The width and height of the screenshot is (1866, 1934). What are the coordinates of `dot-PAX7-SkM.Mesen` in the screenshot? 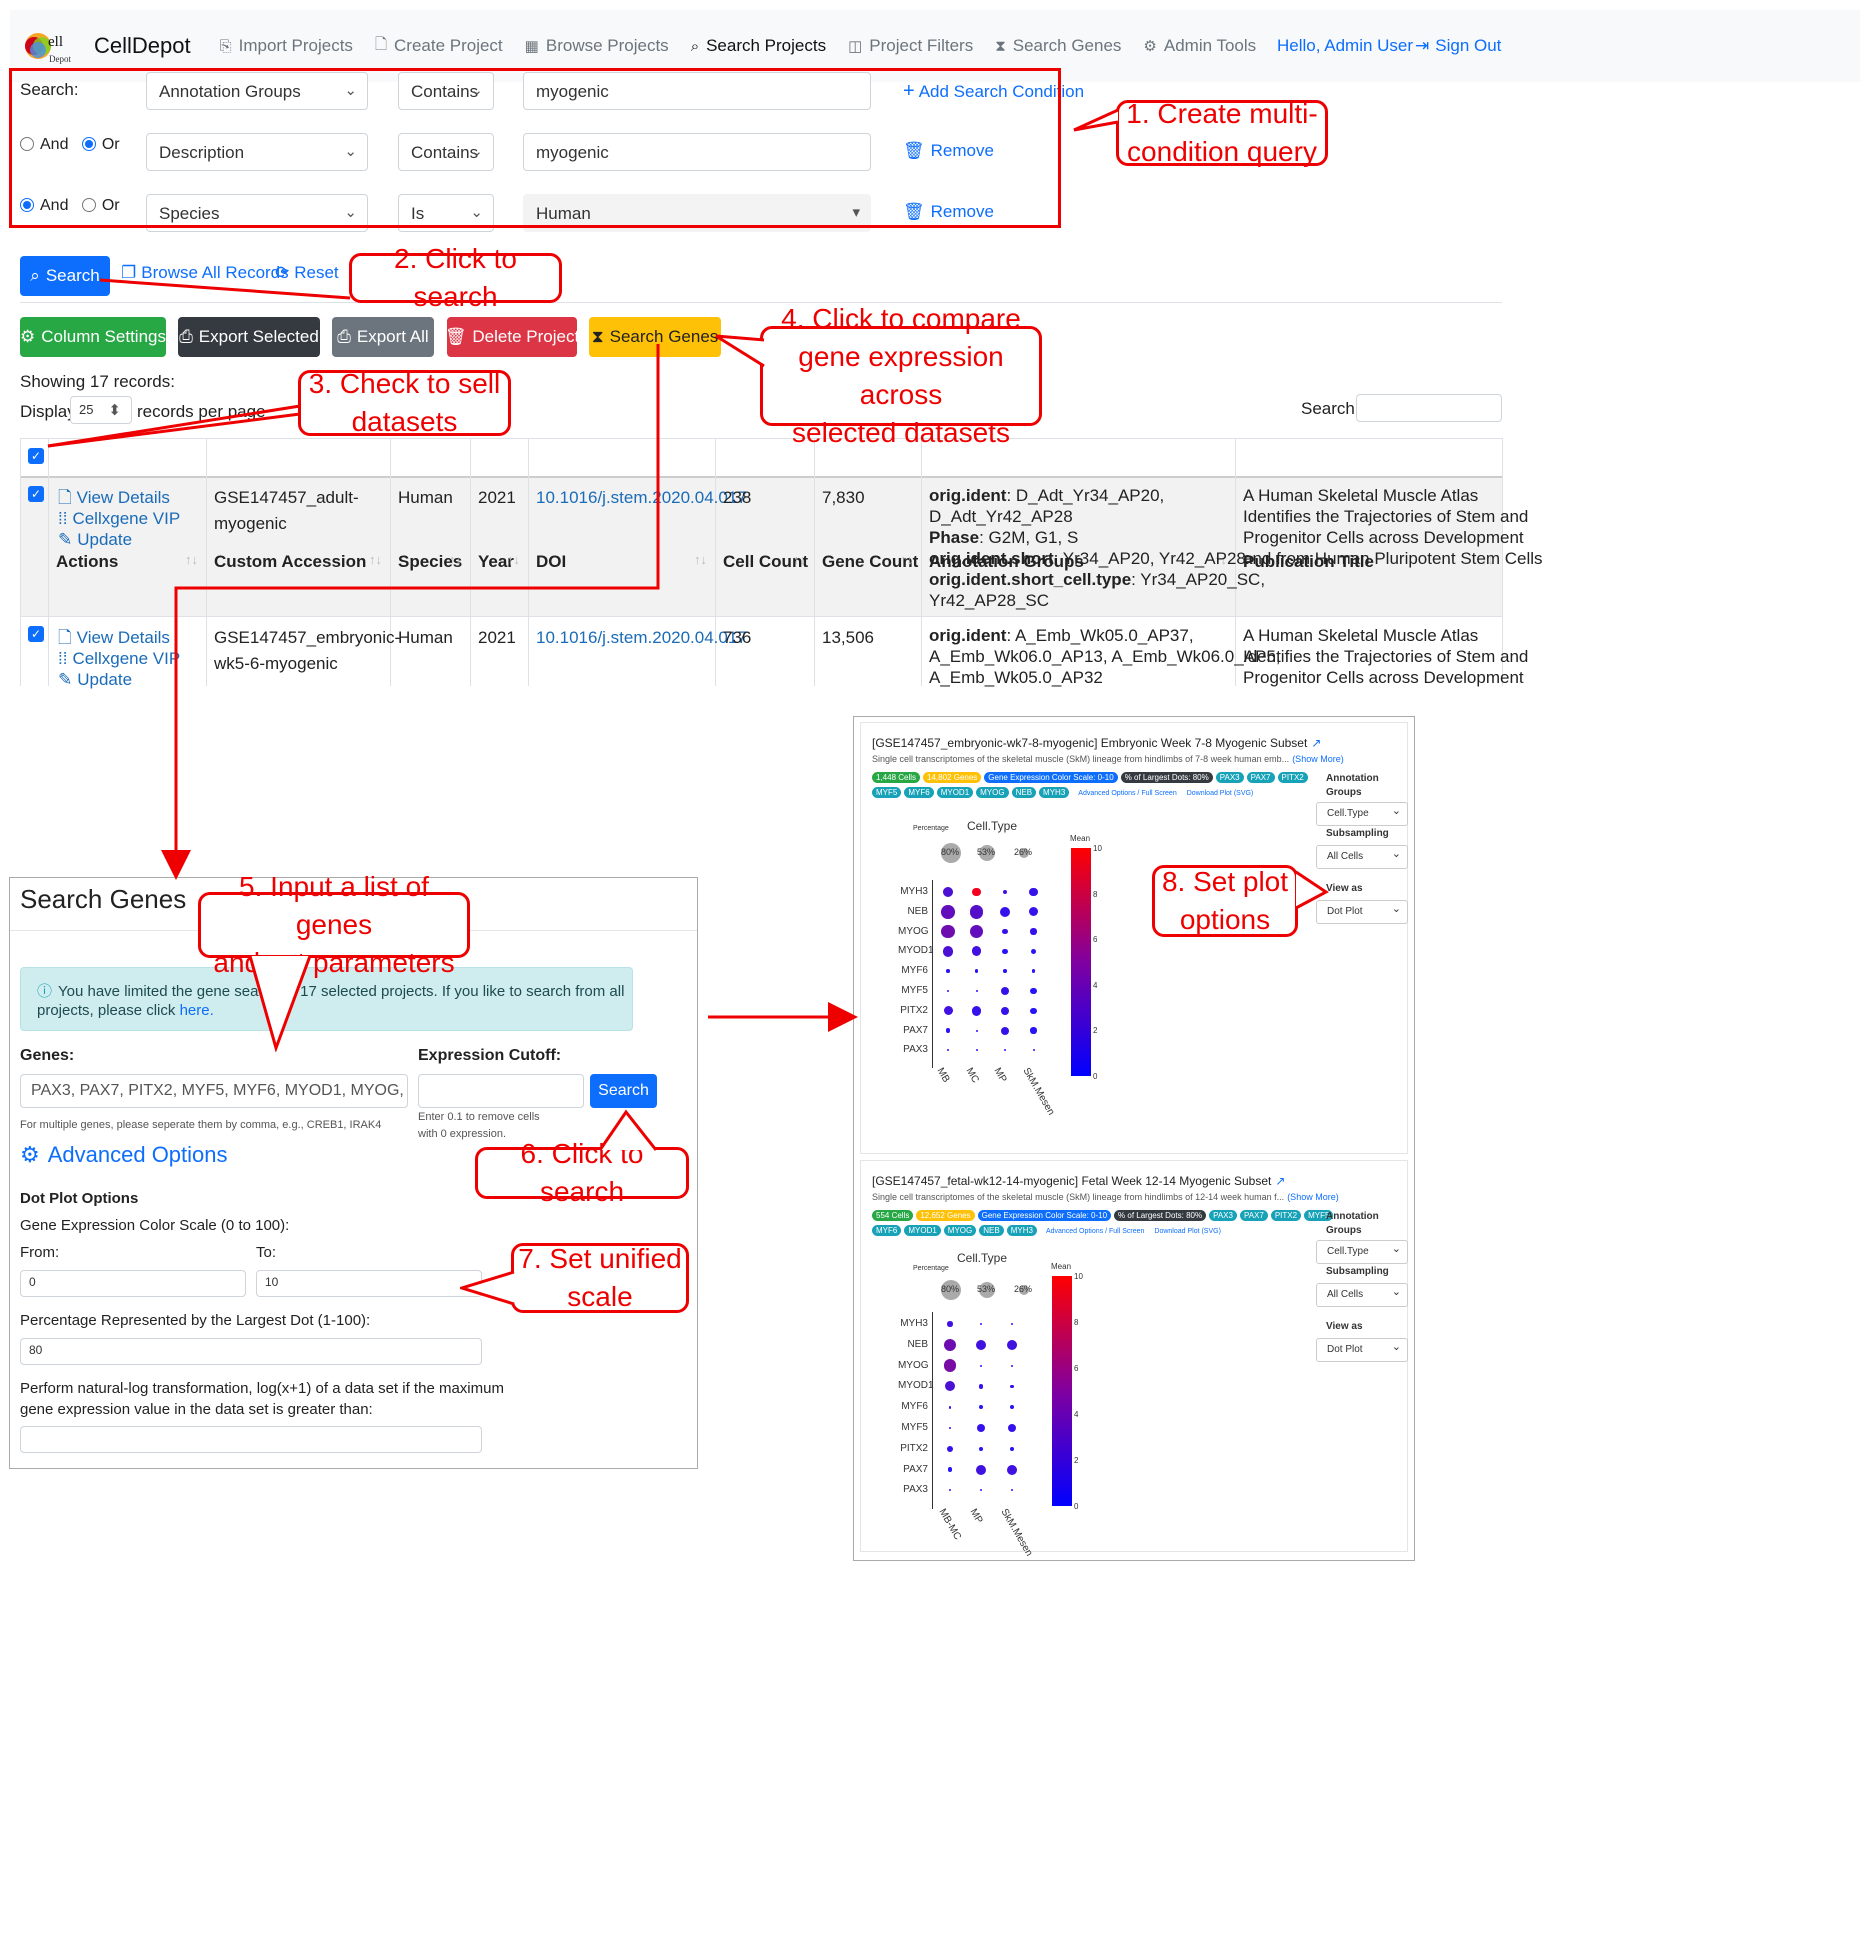 It's located at (1012, 1469).